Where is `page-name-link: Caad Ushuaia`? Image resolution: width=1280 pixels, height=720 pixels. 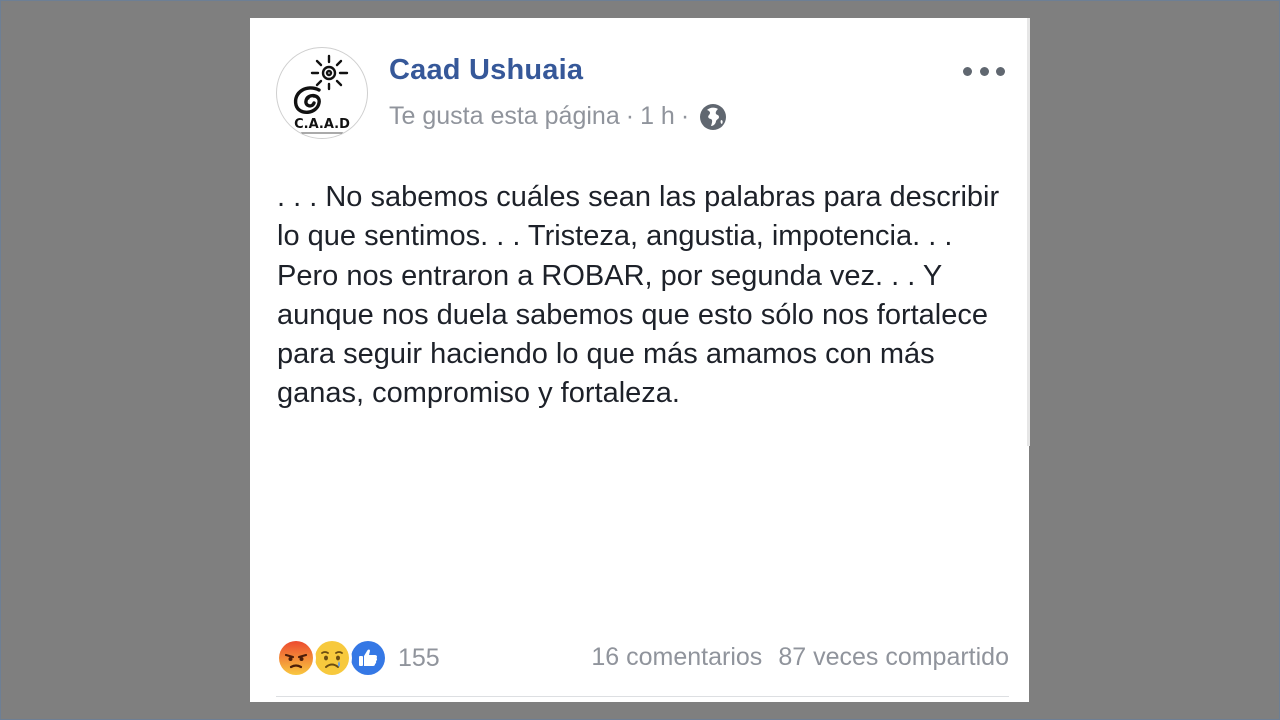
page-name-link: Caad Ushuaia is located at coordinates (486, 70).